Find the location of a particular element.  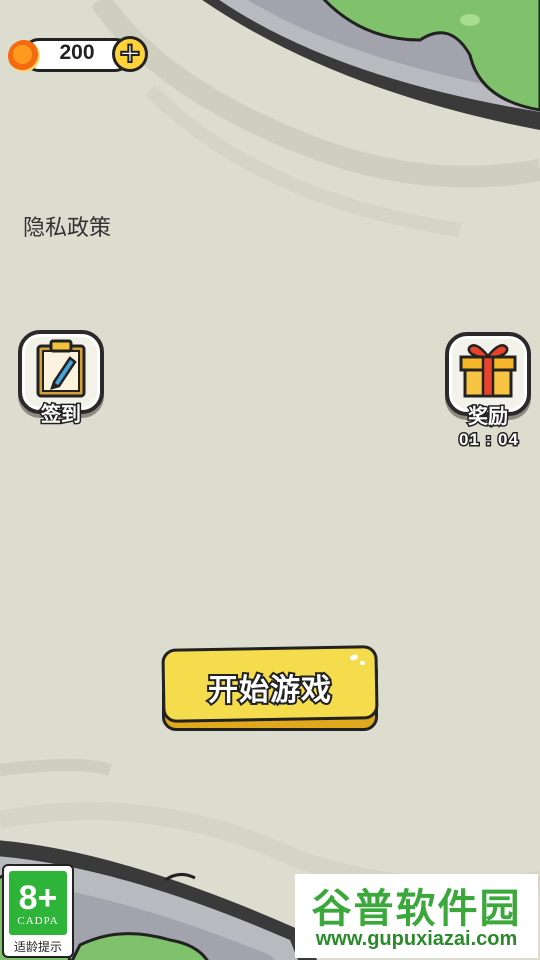

start-game-label: 开始游戏 is located at coordinates (269, 690).